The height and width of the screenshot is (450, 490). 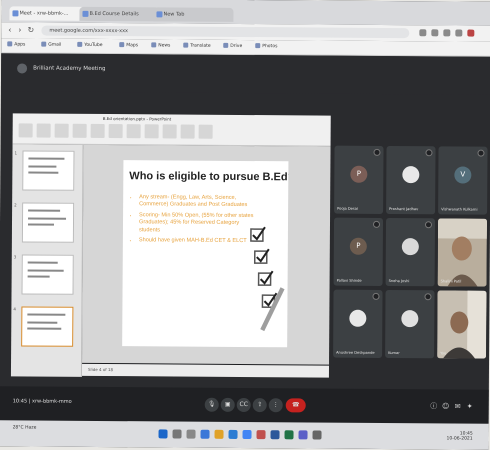 I want to click on bookmark-item: Photos, so click(x=266, y=47).